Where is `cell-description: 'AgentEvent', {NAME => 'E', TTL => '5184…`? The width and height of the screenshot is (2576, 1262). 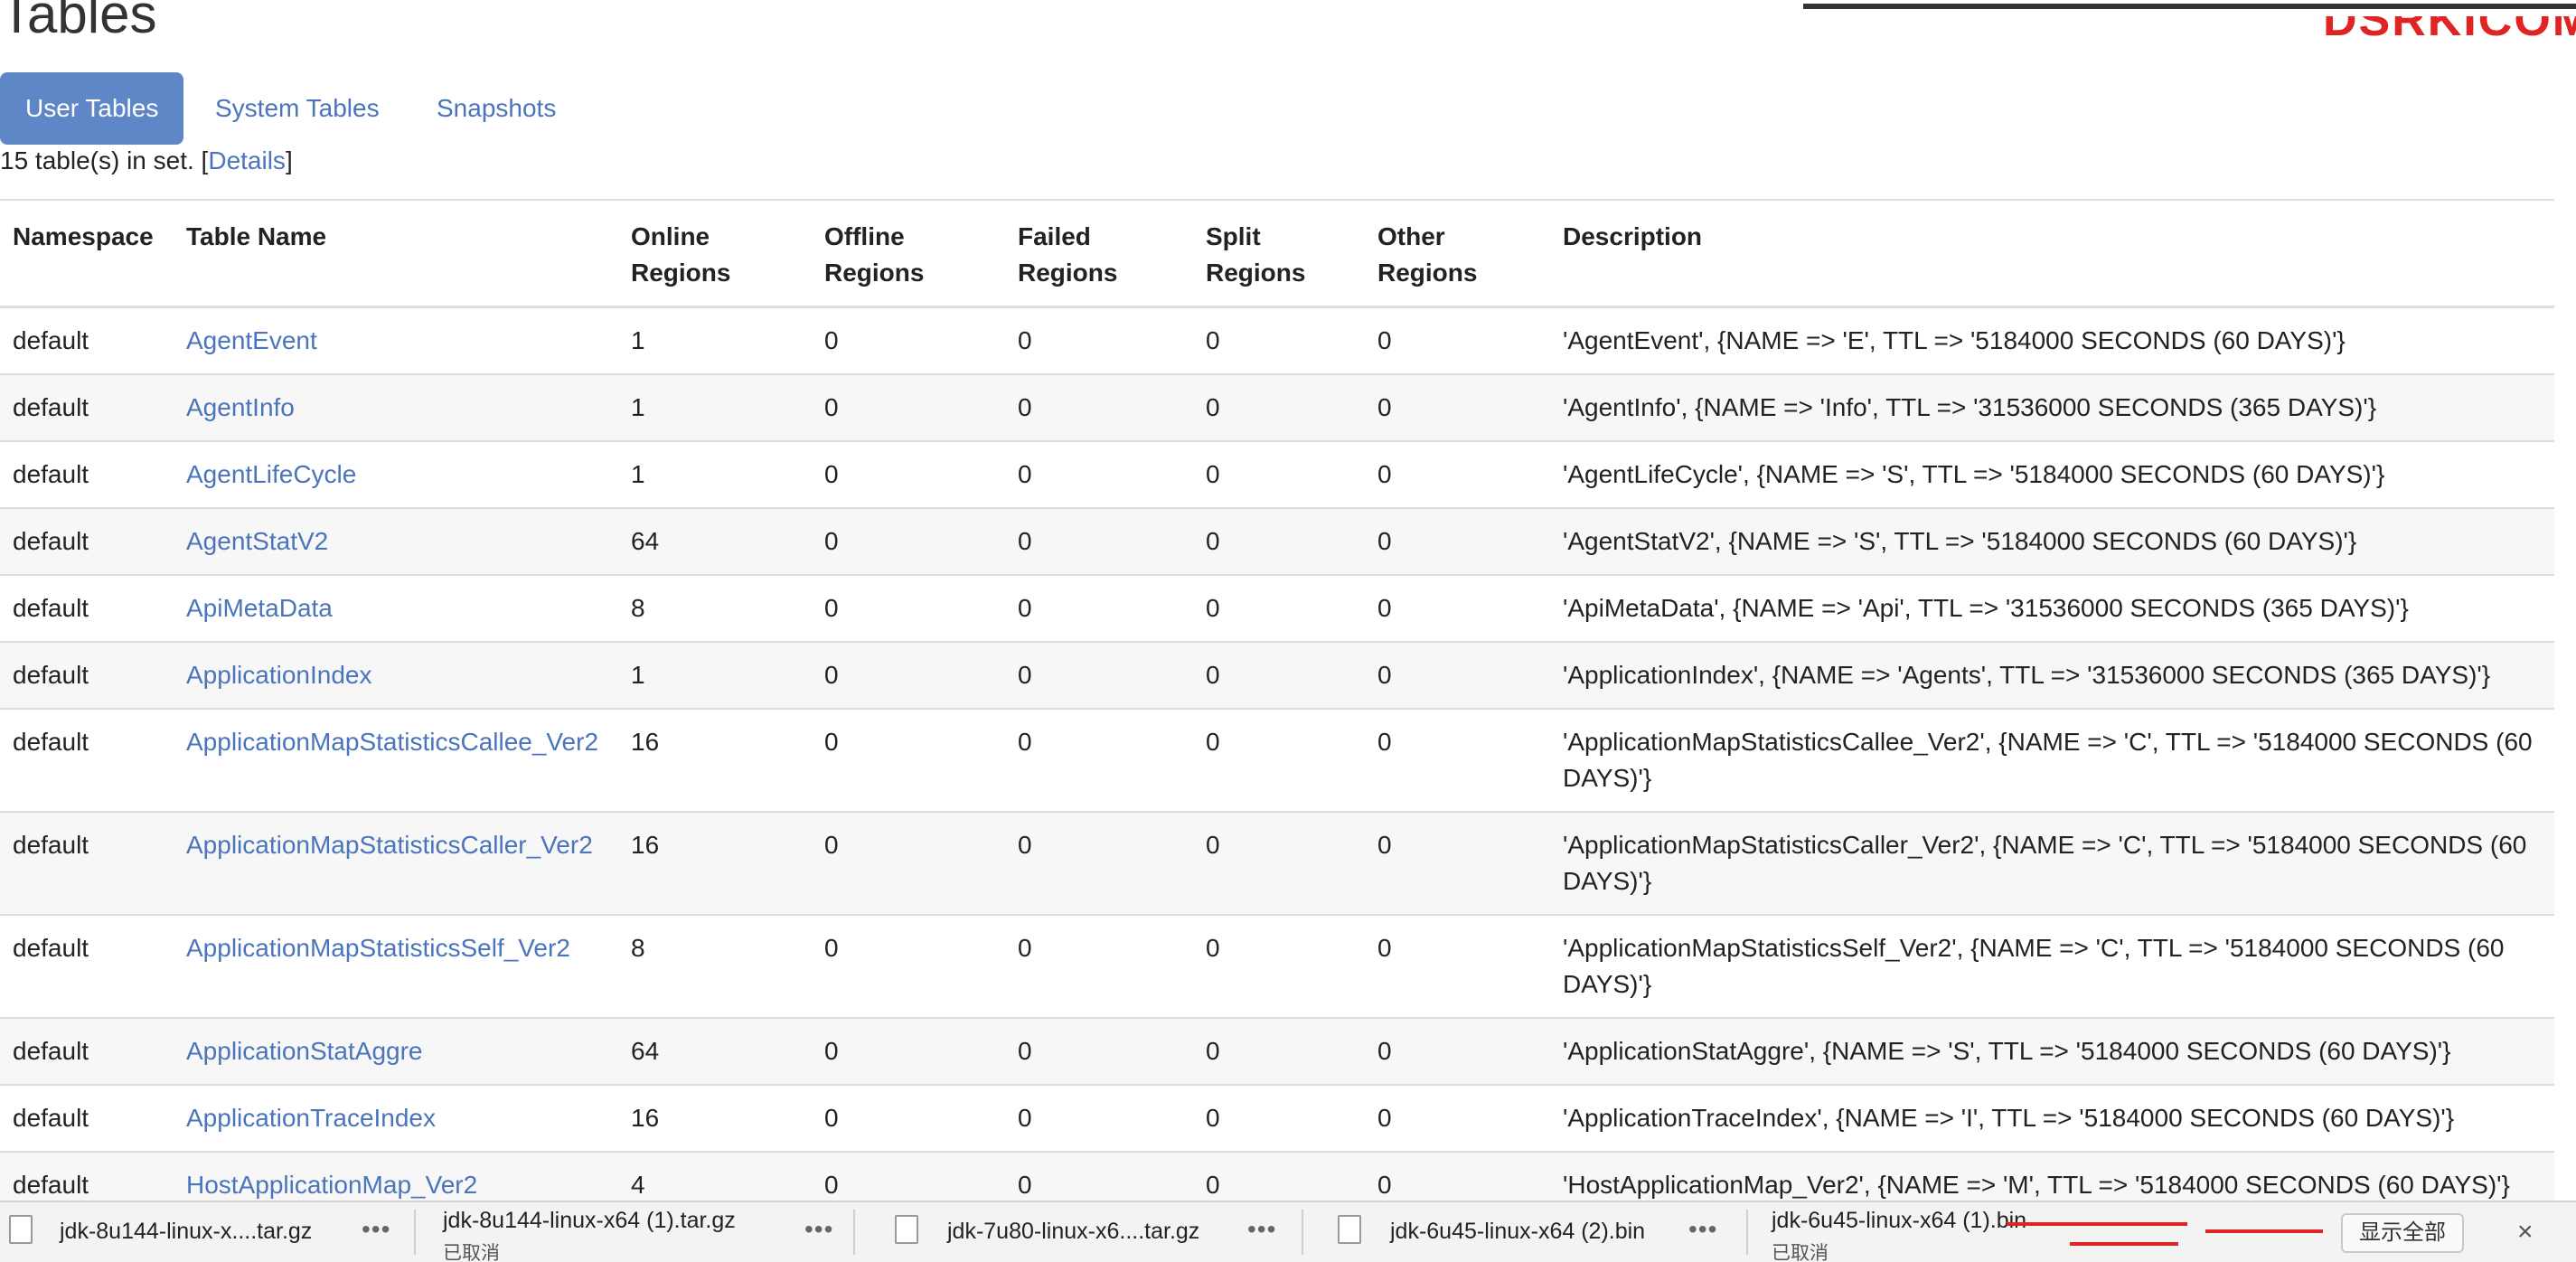
cell-description: 'AgentEvent', {NAME => 'E', TTL => '5184… is located at coordinates (2052, 340).